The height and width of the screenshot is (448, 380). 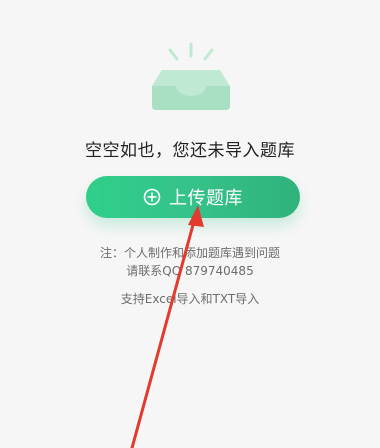 I want to click on help-note-line-1: 注：个人制作和添加题库遇到问题, so click(x=189, y=253).